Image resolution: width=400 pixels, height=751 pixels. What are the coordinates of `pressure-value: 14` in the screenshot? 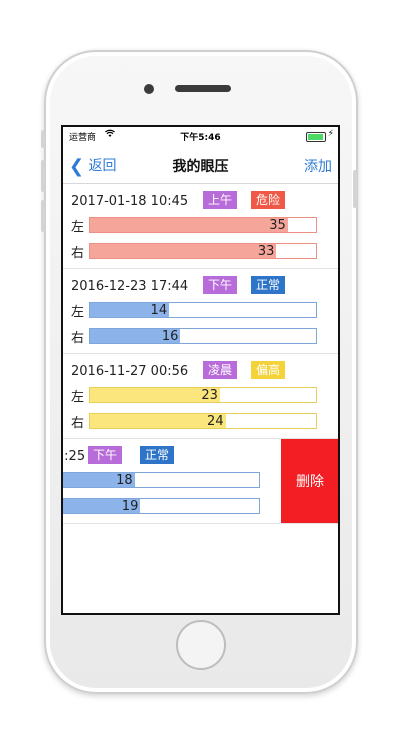 It's located at (159, 310).